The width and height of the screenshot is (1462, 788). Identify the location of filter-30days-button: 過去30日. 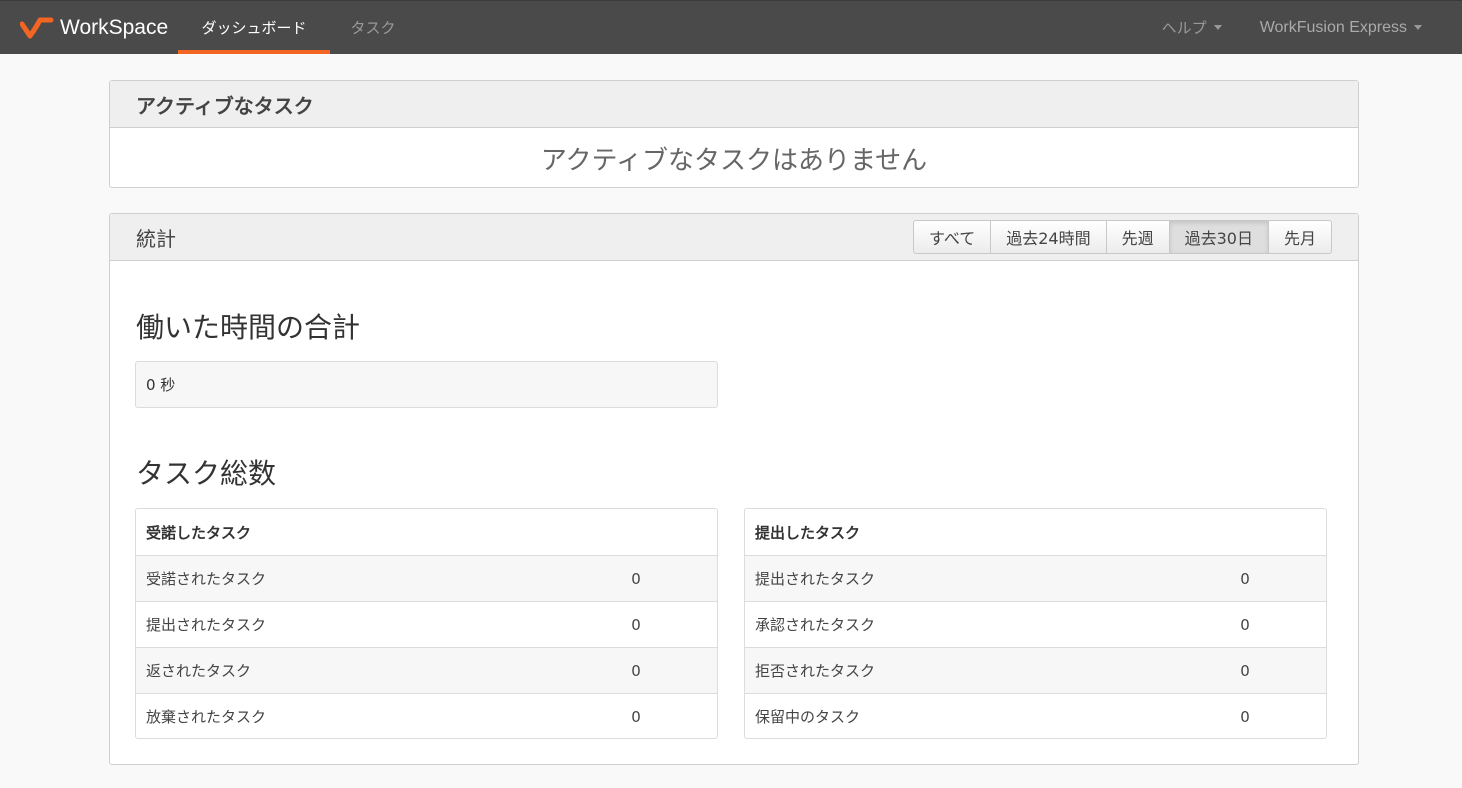
(1218, 237).